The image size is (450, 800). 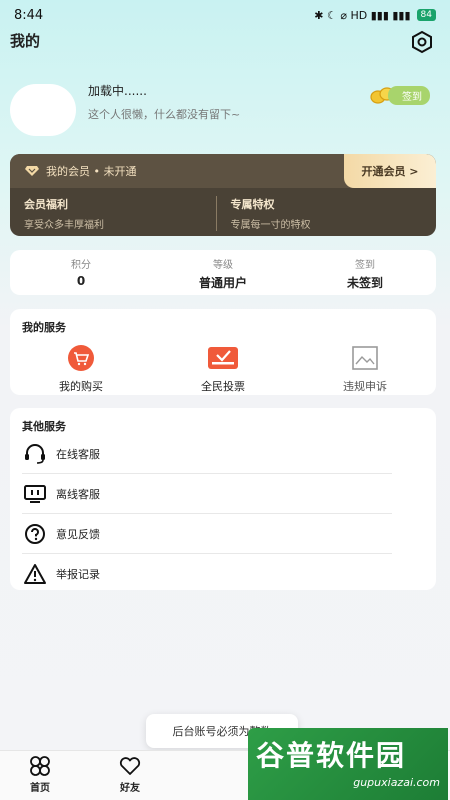 I want to click on menu-label: 离线客服, so click(x=78, y=494).